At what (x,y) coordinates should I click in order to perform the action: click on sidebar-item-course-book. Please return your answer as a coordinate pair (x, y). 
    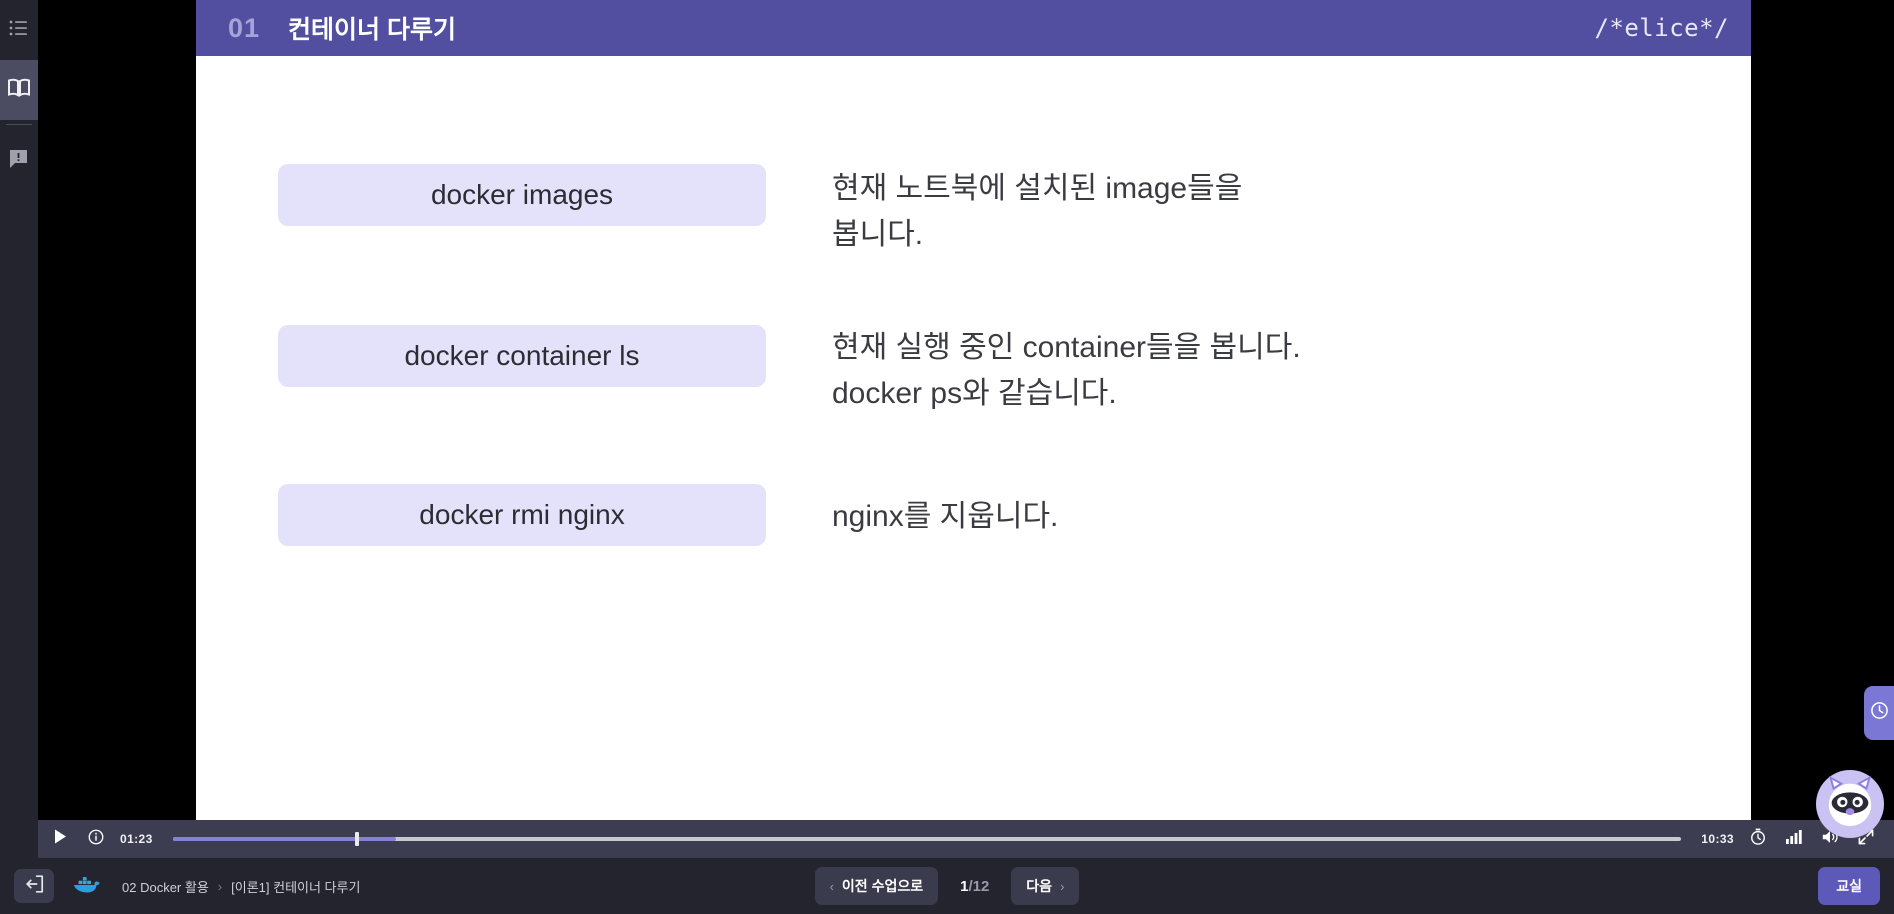
    Looking at the image, I should click on (19, 90).